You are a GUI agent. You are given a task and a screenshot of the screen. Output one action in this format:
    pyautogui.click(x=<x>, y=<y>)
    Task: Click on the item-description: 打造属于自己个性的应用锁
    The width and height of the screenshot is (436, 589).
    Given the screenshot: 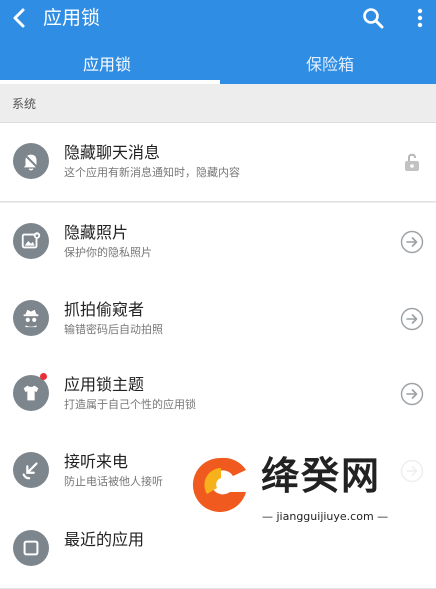 What is the action you would take?
    pyautogui.click(x=130, y=404)
    